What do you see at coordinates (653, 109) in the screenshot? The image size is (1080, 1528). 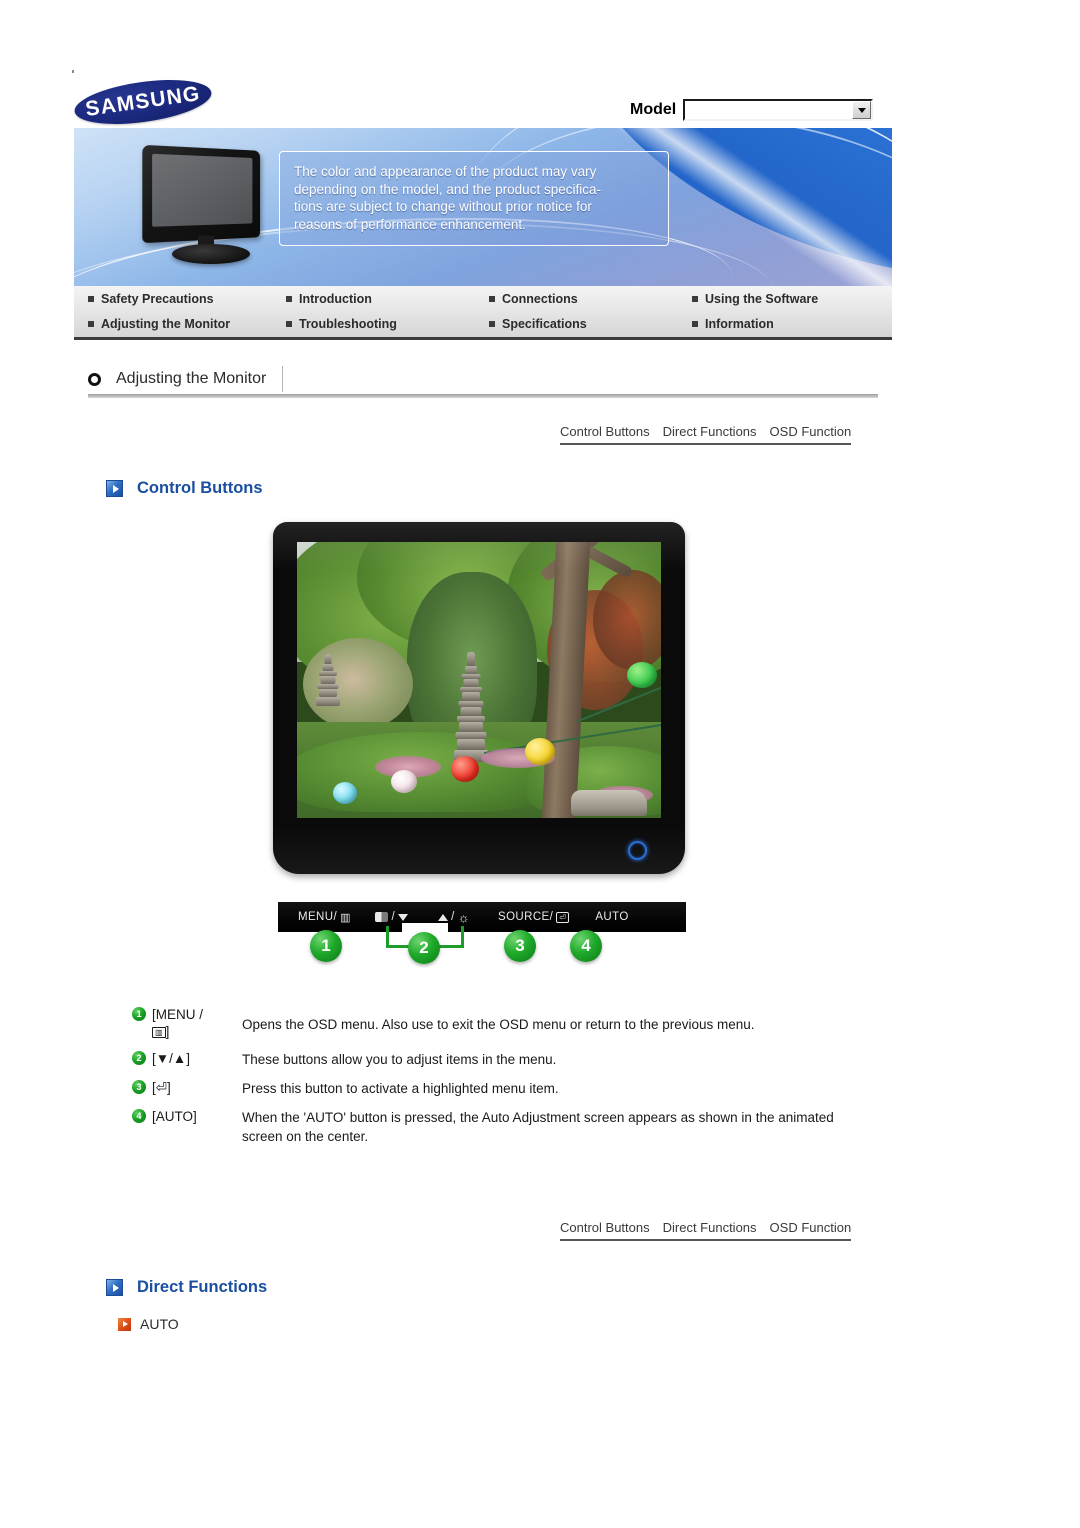 I see `model-label: Model` at bounding box center [653, 109].